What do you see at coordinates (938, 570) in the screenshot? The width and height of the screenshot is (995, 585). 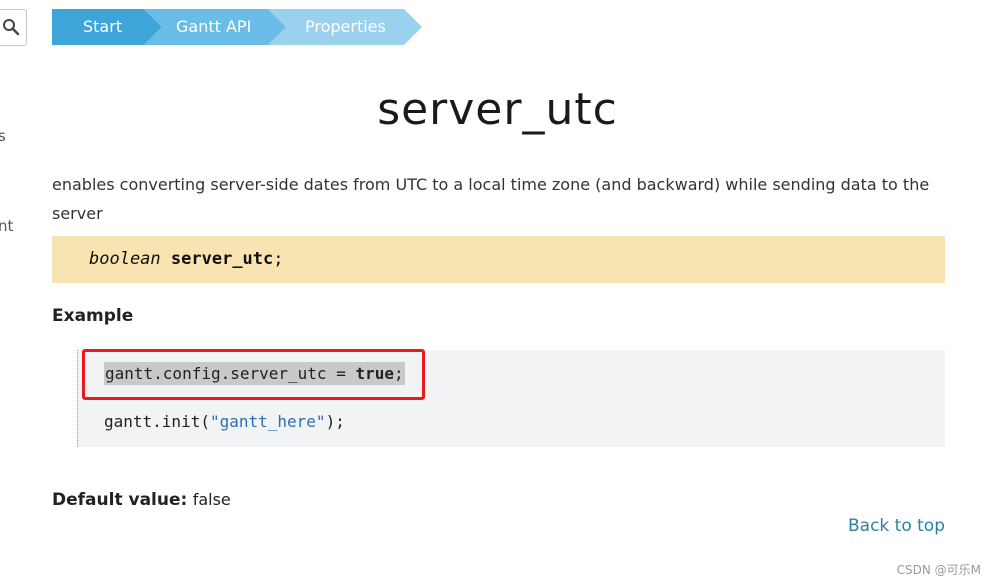 I see `watermark: CSDN @可乐M` at bounding box center [938, 570].